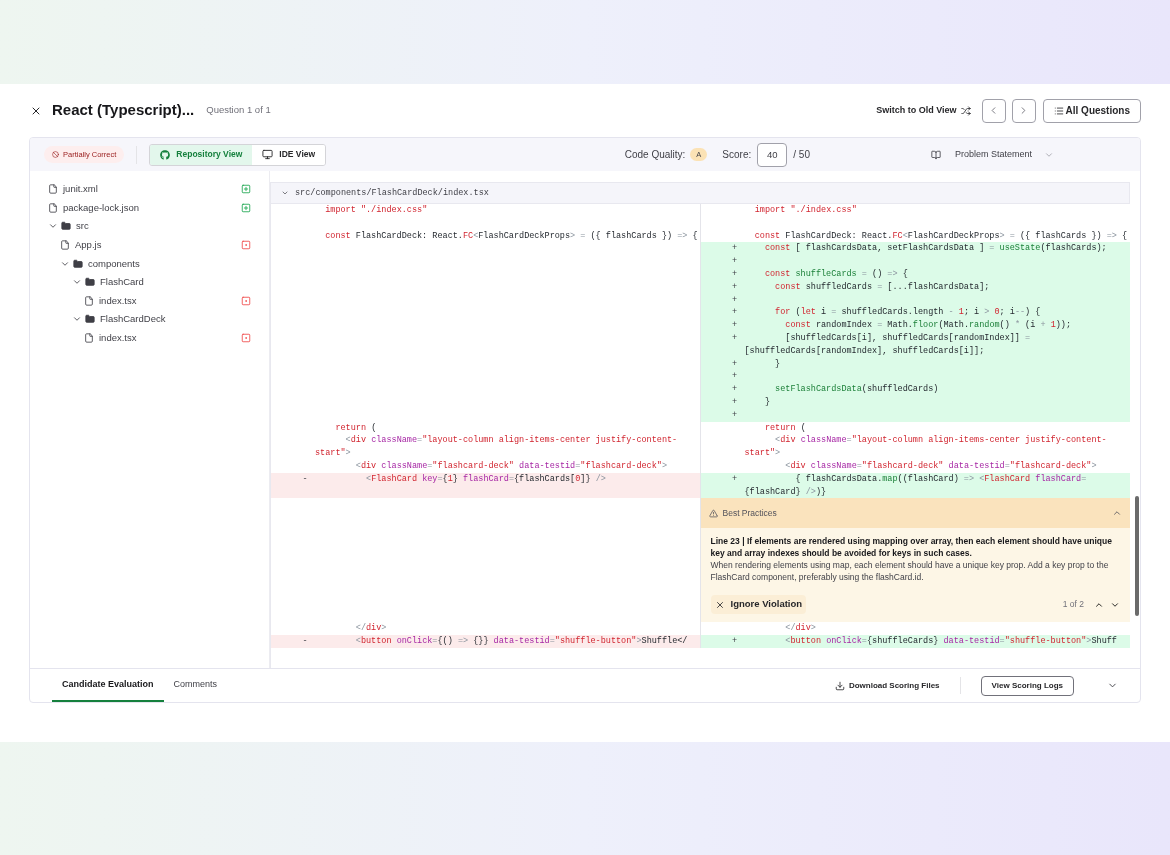 The image size is (1170, 855). I want to click on code-line: <button onClick={() => {}} data-testid="shuffle-button">Shuffle</, so click(521, 641).